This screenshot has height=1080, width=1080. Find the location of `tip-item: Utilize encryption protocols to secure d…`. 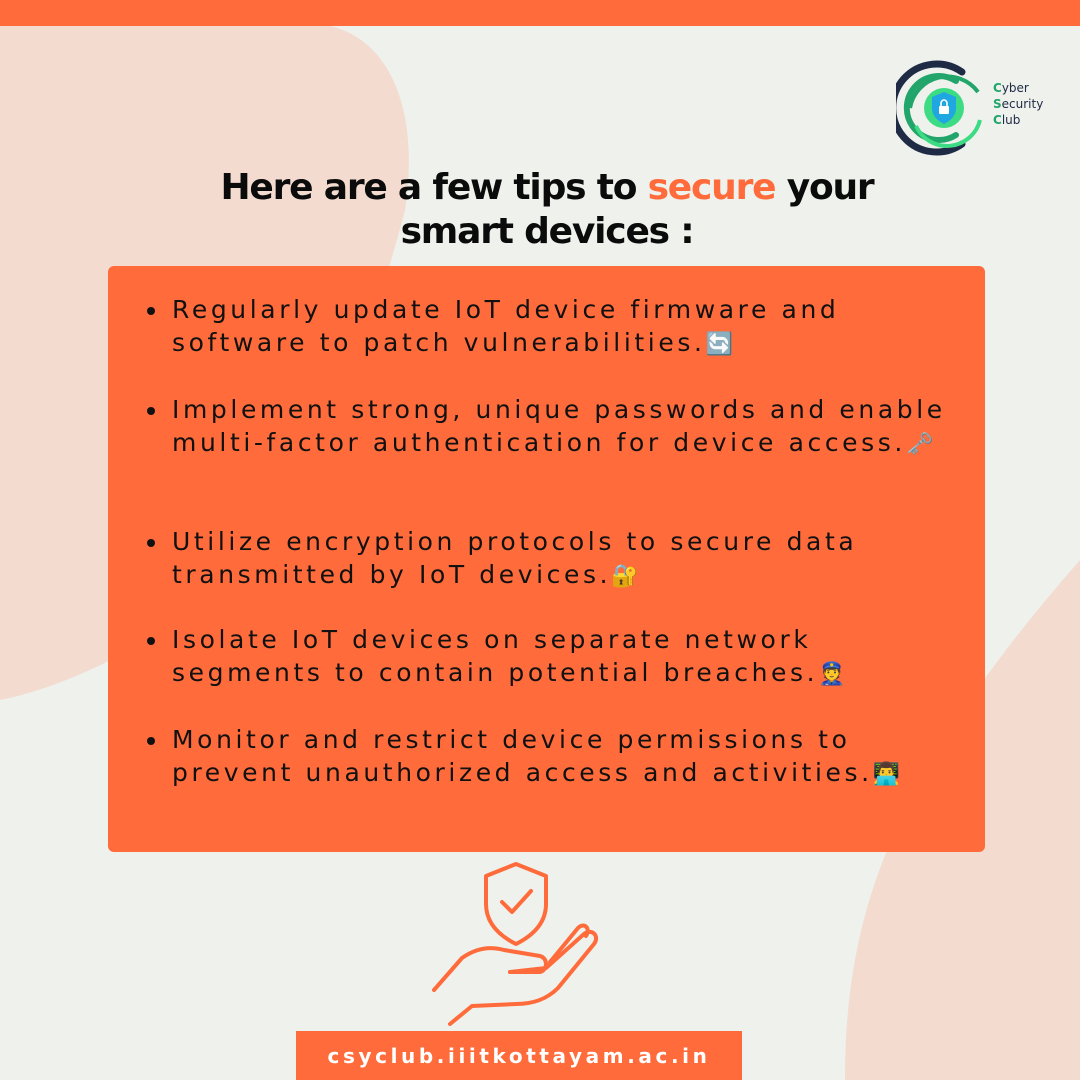

tip-item: Utilize encryption protocols to secure d… is located at coordinates (559, 559).